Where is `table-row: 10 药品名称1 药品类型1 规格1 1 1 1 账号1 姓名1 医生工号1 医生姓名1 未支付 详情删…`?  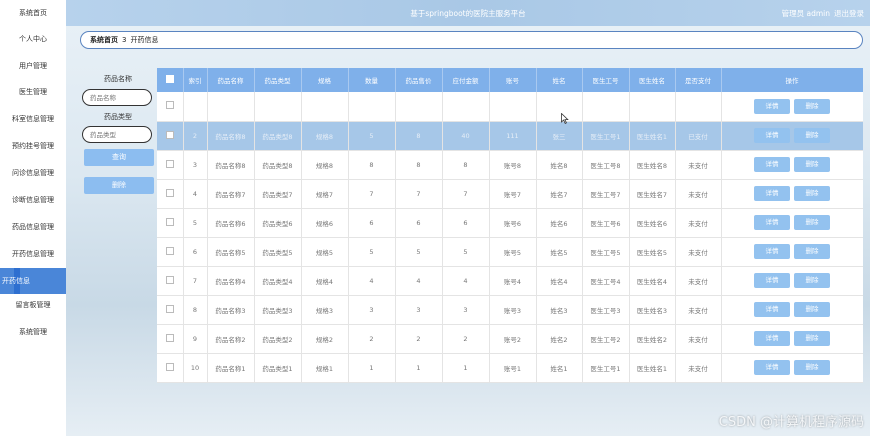 table-row: 10 药品名称1 药品类型1 规格1 1 1 1 账号1 姓名1 医生工号1 医生姓名1 未支付 详情删… is located at coordinates (510, 368).